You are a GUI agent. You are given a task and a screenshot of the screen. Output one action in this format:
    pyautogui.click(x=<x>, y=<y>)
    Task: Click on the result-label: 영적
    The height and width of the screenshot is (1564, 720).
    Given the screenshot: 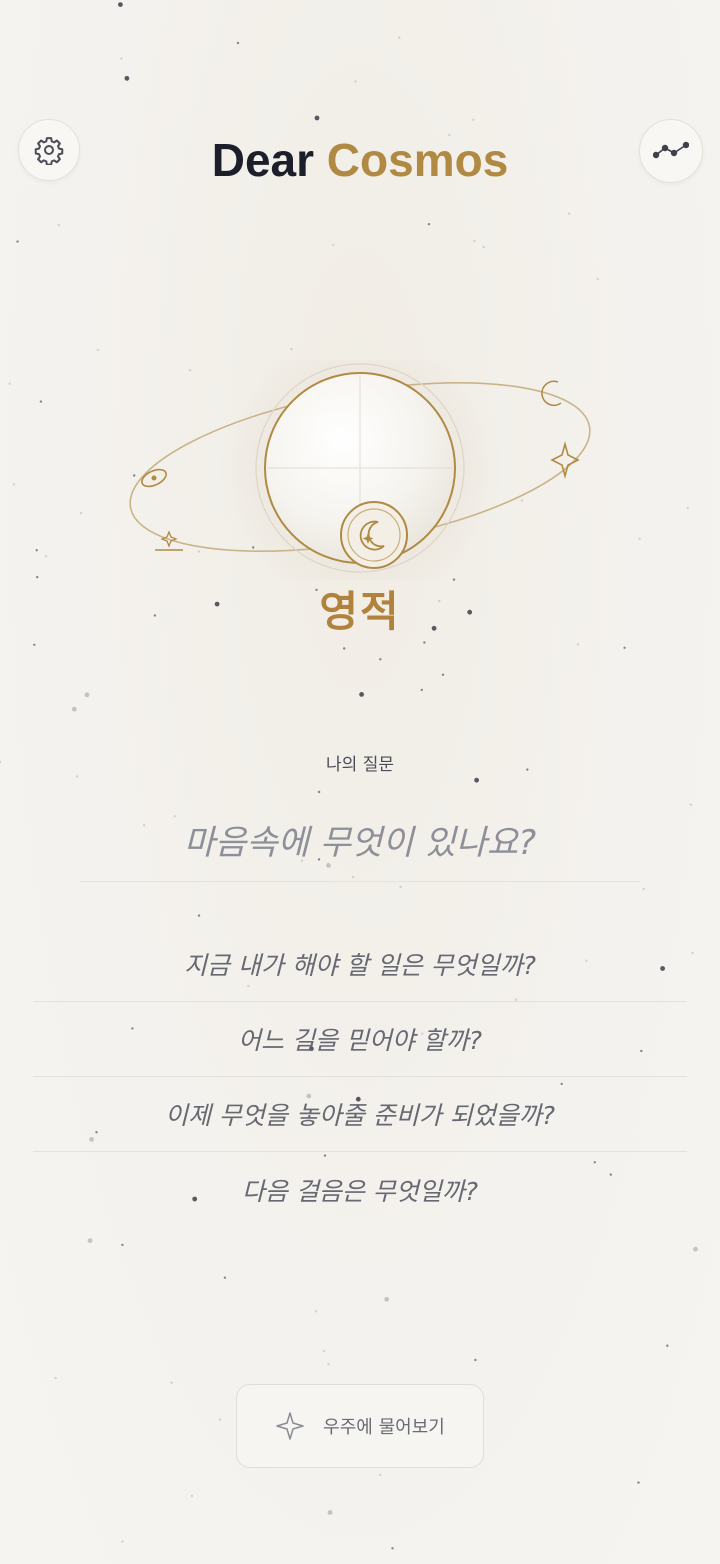 What is the action you would take?
    pyautogui.click(x=360, y=611)
    